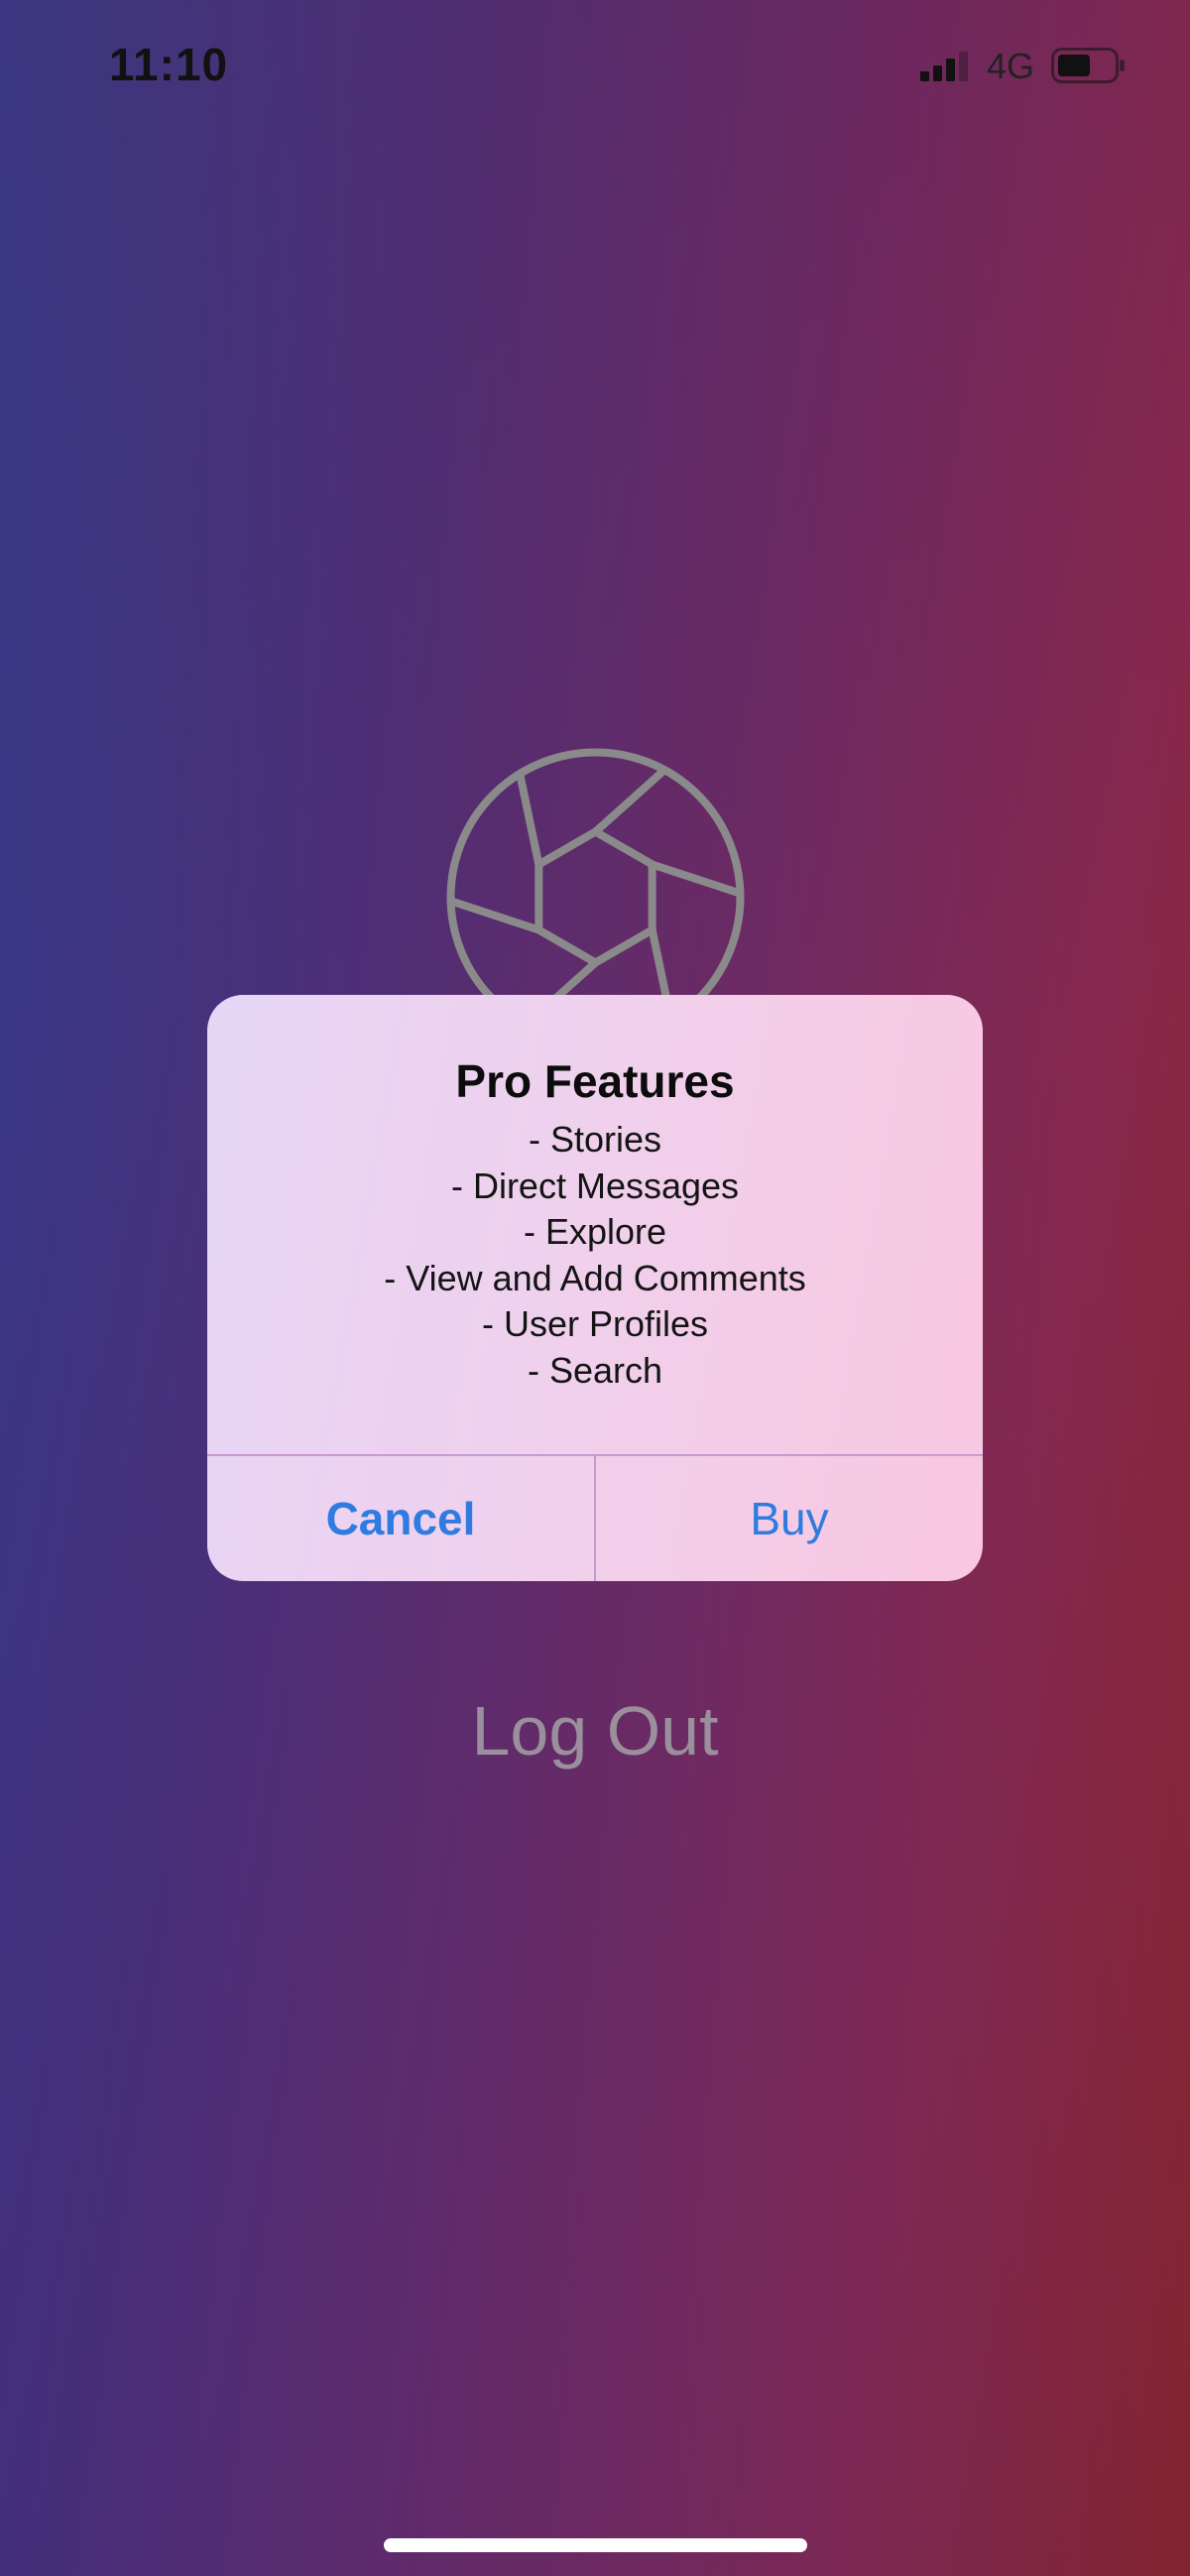 The image size is (1190, 2576). Describe the element at coordinates (789, 1518) in the screenshot. I see `buy-button: Buy` at that location.